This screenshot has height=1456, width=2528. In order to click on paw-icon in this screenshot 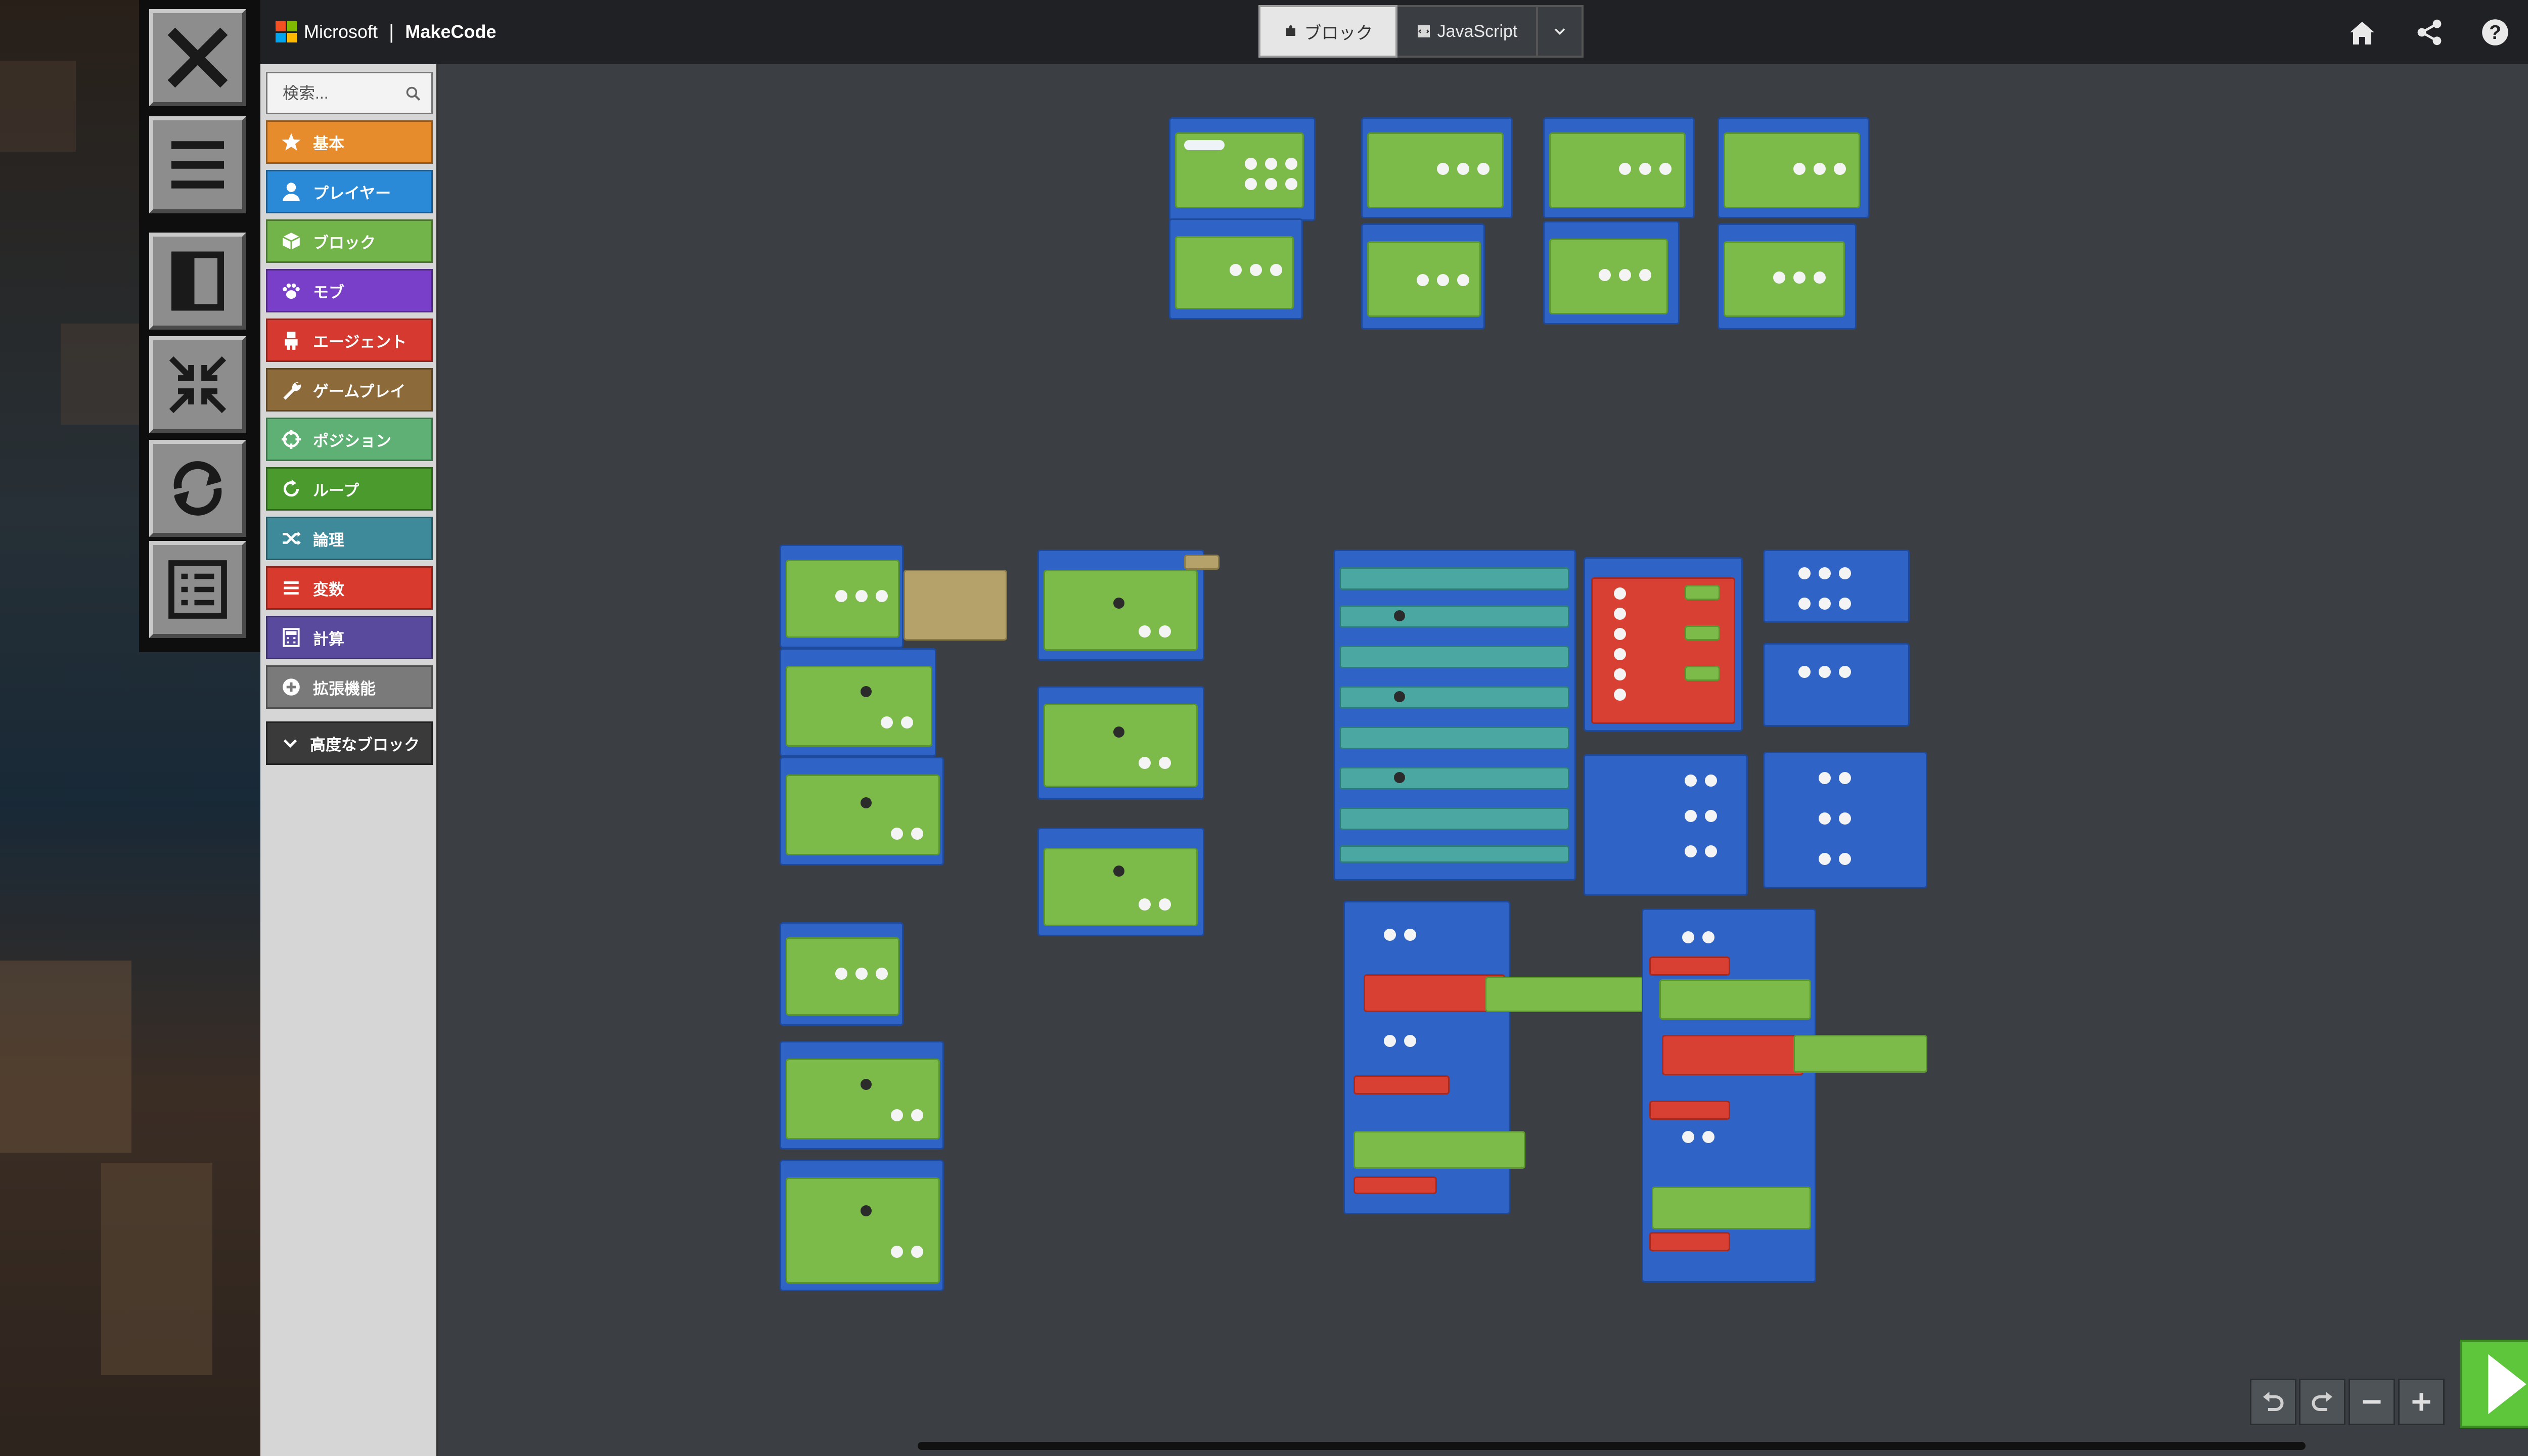, I will do `click(292, 291)`.